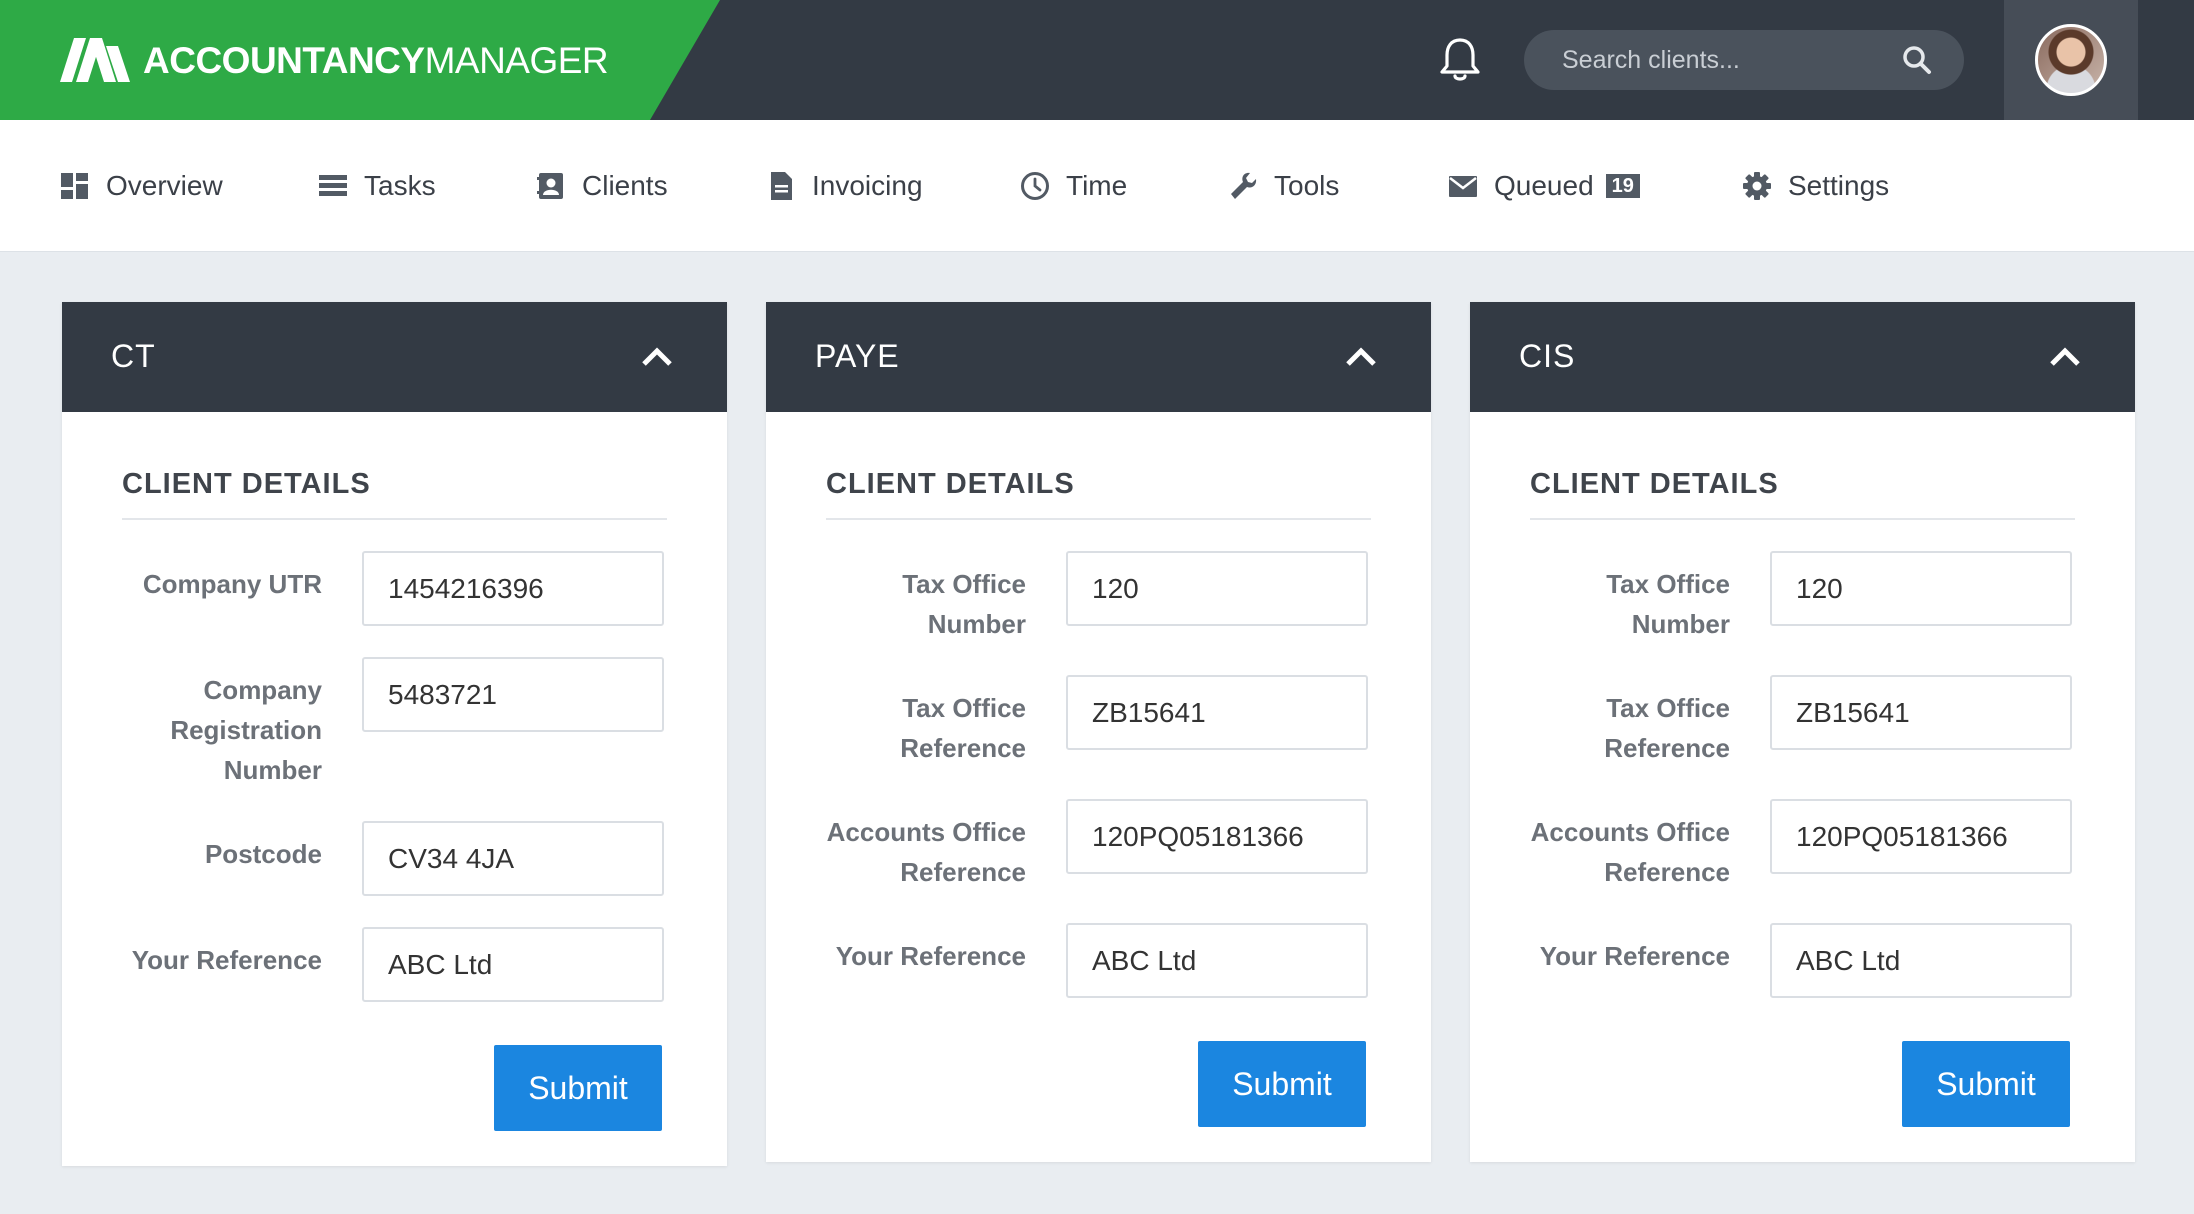  I want to click on list-icon, so click(333, 185).